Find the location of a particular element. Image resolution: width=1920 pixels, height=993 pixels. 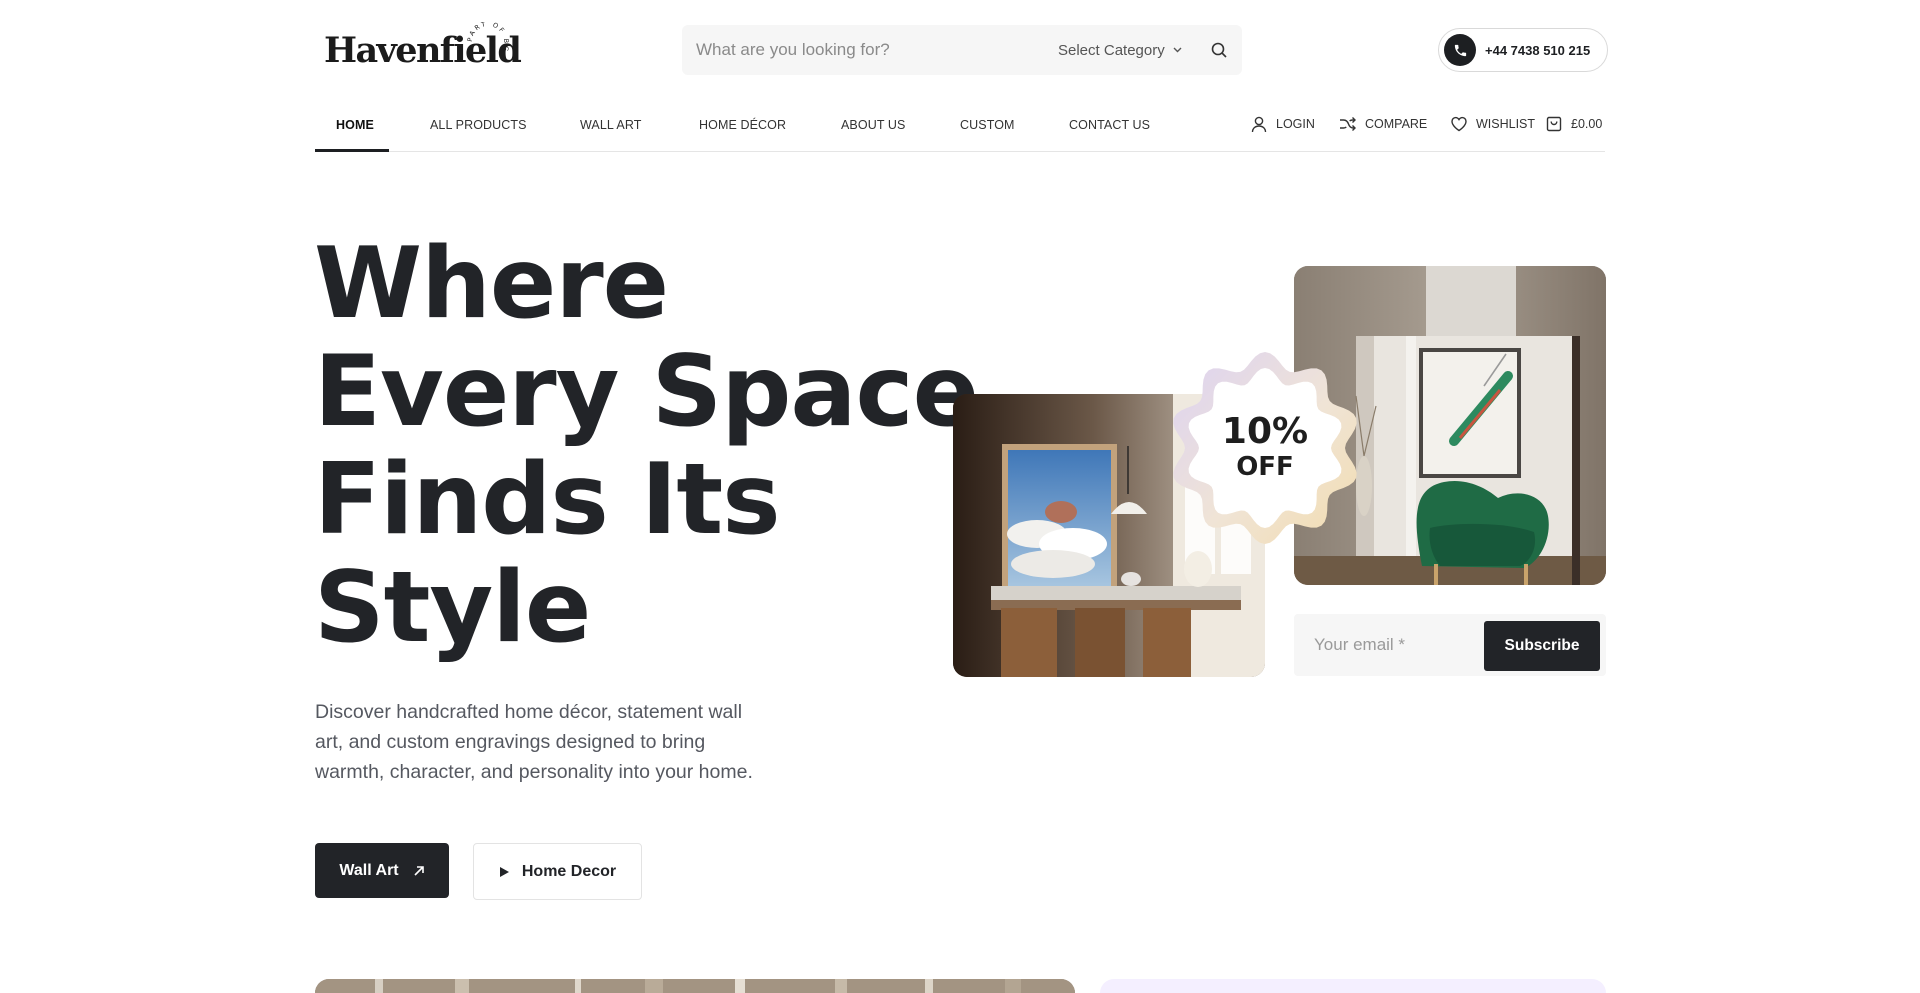

bag-icon is located at coordinates (1554, 124).